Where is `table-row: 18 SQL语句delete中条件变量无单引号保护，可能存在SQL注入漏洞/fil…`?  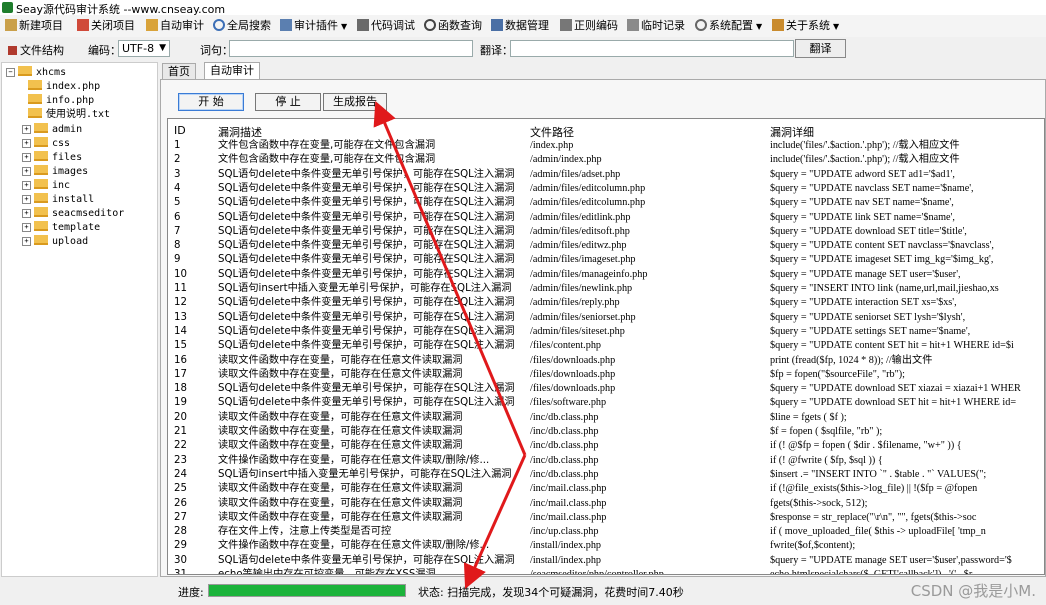
table-row: 18 SQL语句delete中条件变量无单引号保护，可能存在SQL注入漏洞/fil… is located at coordinates (606, 389).